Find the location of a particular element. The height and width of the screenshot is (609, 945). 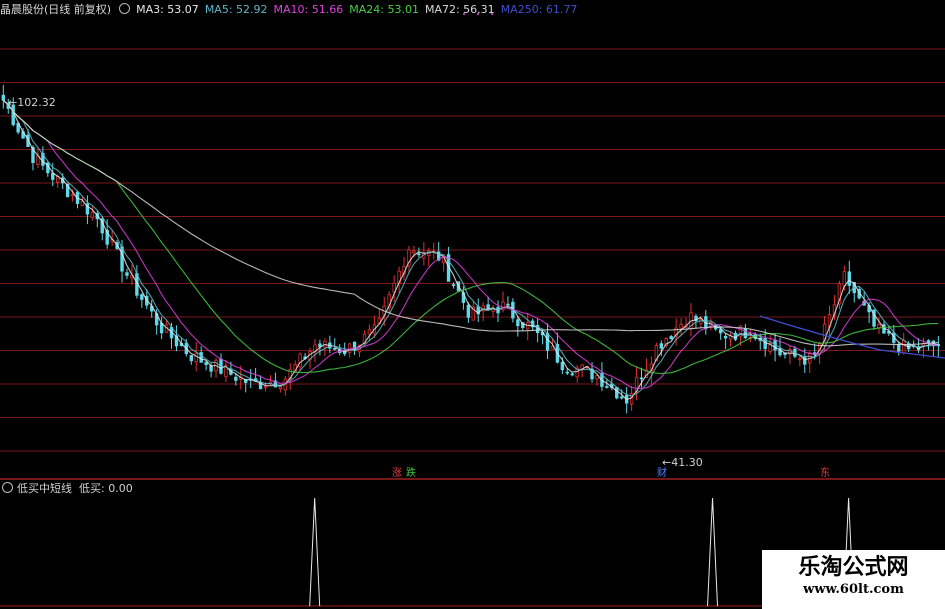

settings-icon is located at coordinates (125, 8).